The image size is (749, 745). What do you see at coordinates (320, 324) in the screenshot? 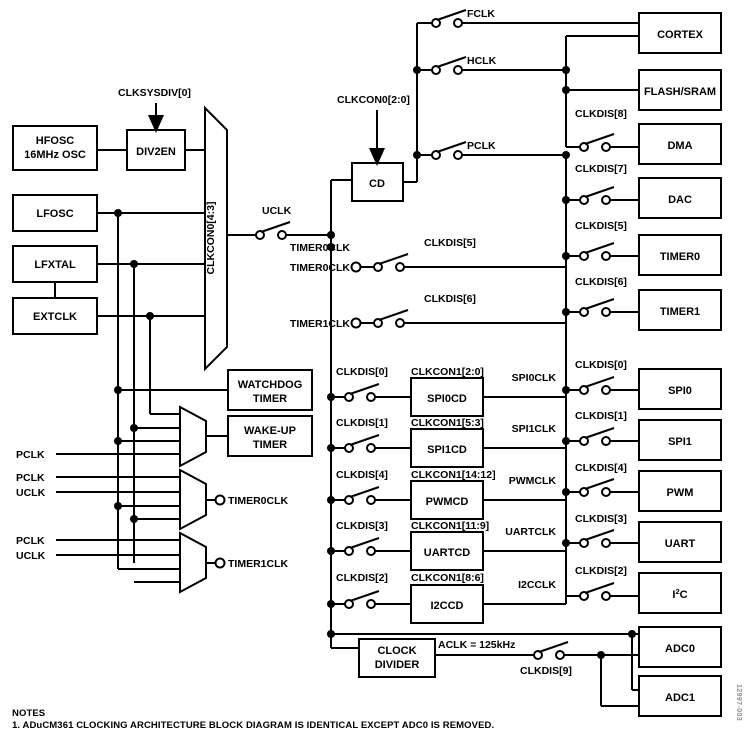
I see `timer1clk-in-text: TIMER1CLK` at bounding box center [320, 324].